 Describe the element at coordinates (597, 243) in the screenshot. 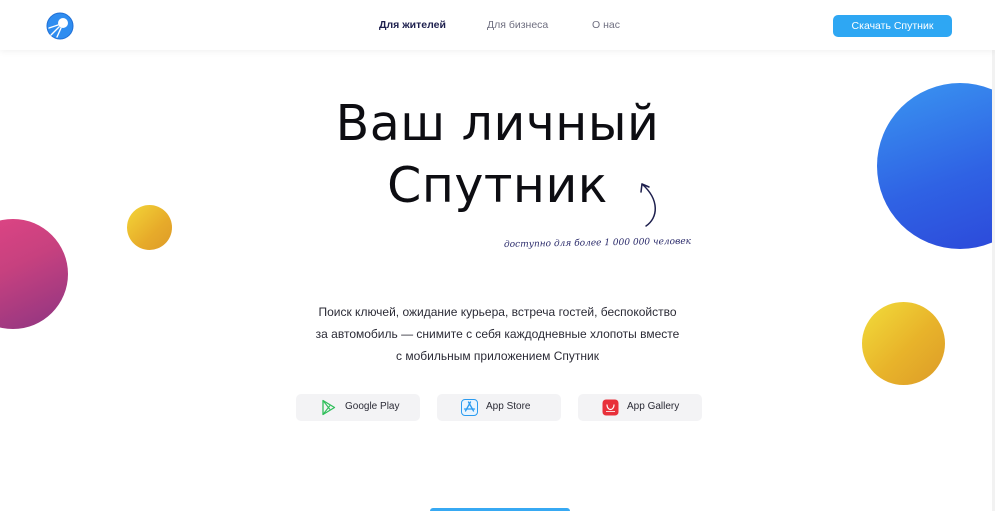

I see `users-count-note: доступно для более 1 000 000 человек` at that location.